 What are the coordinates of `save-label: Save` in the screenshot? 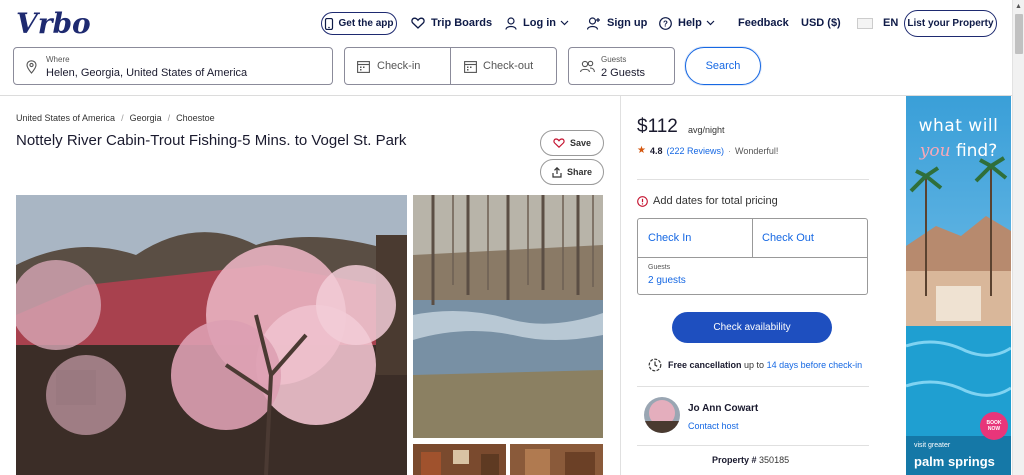 It's located at (580, 143).